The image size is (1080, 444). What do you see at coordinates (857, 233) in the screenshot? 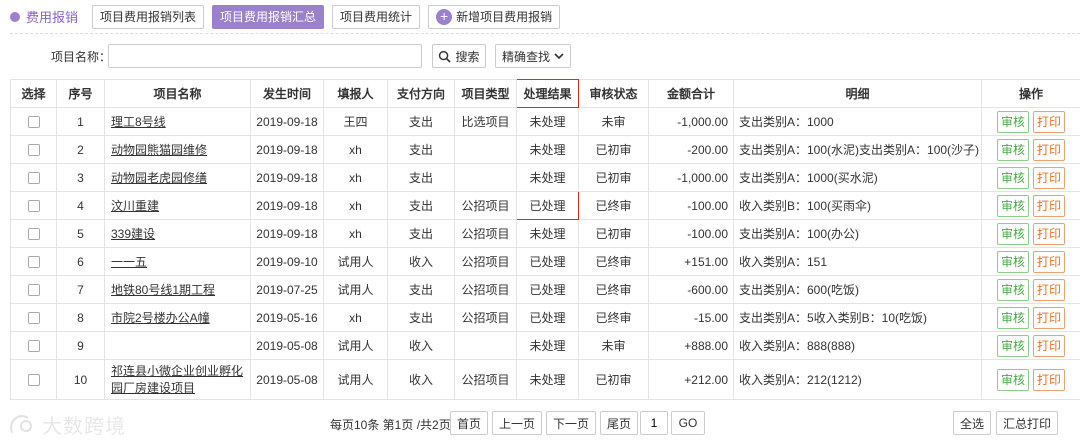
I see `row-detail: 支出类别A：100(办公)` at bounding box center [857, 233].